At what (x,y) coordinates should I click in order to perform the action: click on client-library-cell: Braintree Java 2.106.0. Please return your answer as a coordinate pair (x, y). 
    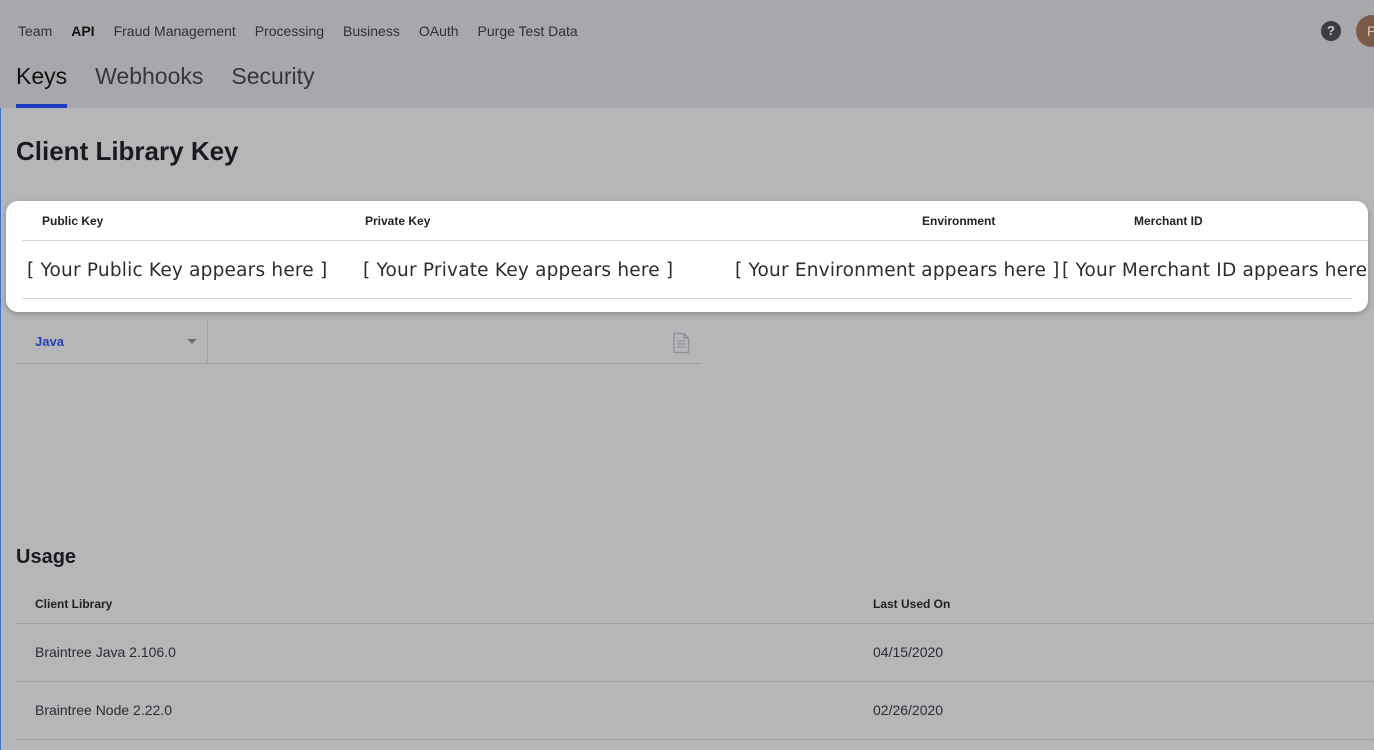
    Looking at the image, I should click on (105, 652).